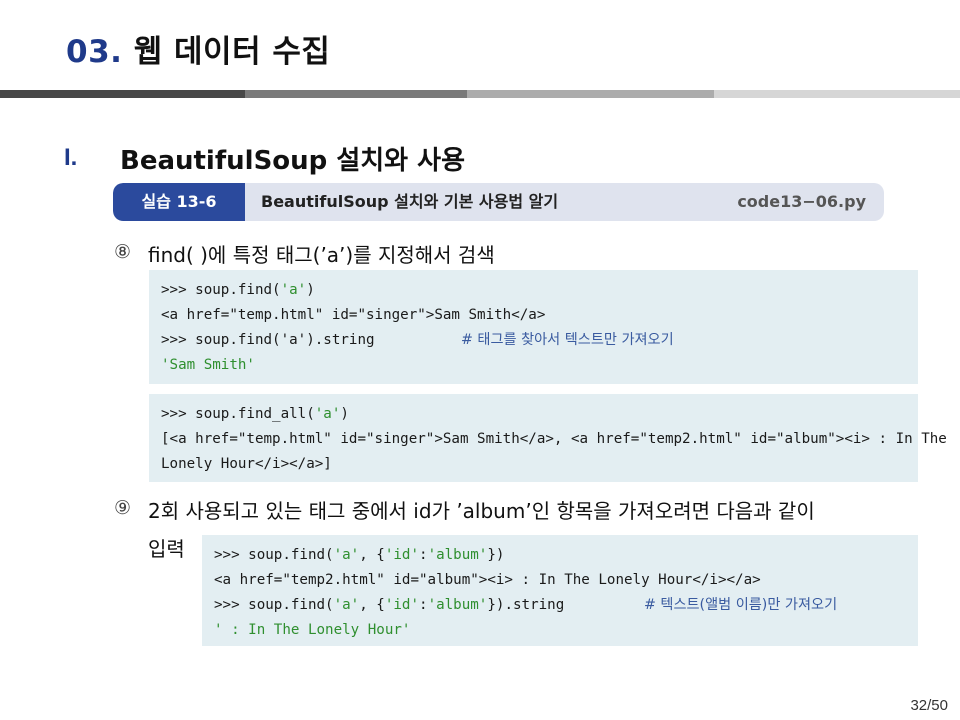 This screenshot has height=720, width=960. What do you see at coordinates (292, 161) in the screenshot?
I see `section-title: BeautifulSoup 설치와 사용` at bounding box center [292, 161].